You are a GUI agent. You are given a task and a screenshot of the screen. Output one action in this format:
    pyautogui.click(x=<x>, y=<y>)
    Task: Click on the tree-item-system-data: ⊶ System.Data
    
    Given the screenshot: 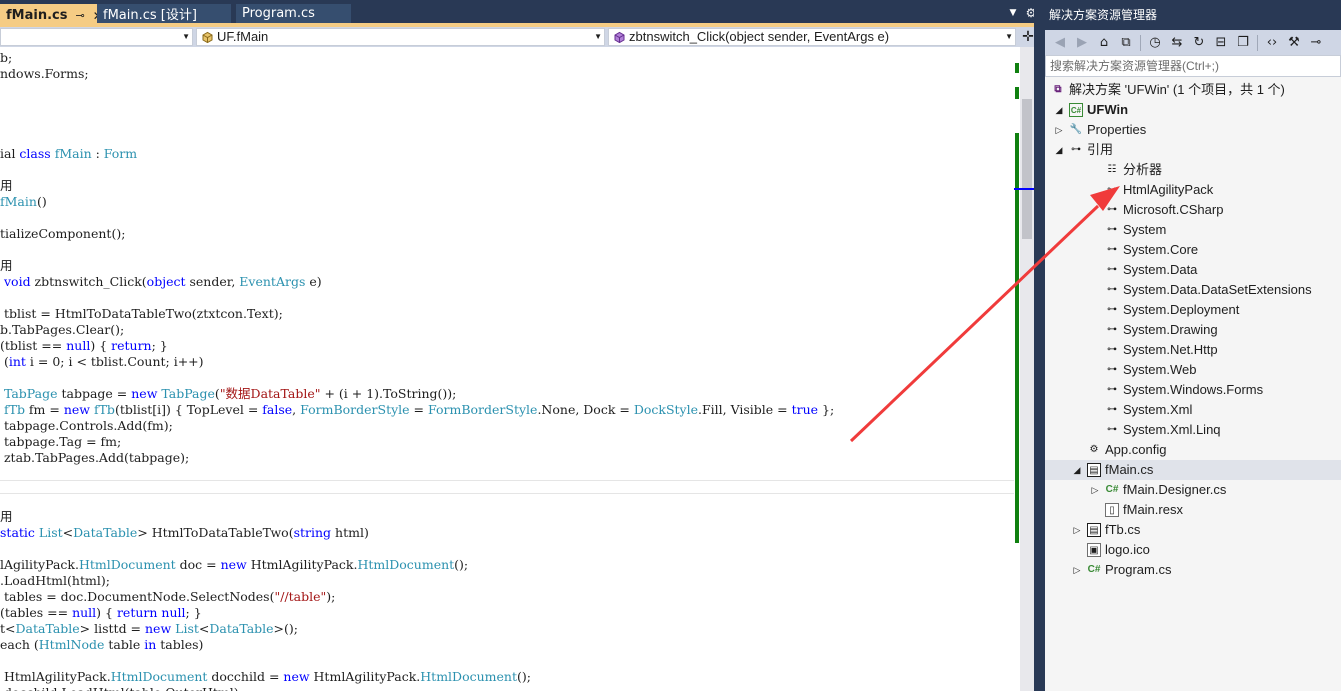 What is the action you would take?
    pyautogui.click(x=1193, y=270)
    